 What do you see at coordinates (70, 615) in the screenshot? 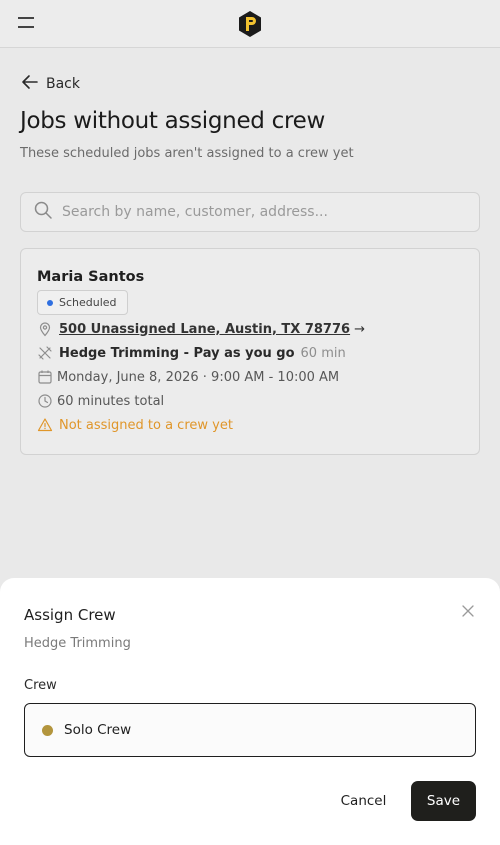
I see `sheet-title: Assign Crew` at bounding box center [70, 615].